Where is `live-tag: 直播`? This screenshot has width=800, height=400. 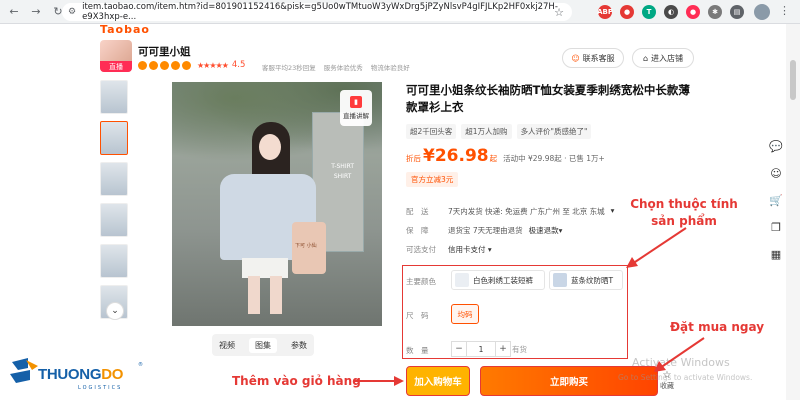
live-tag: 直播 is located at coordinates (116, 66).